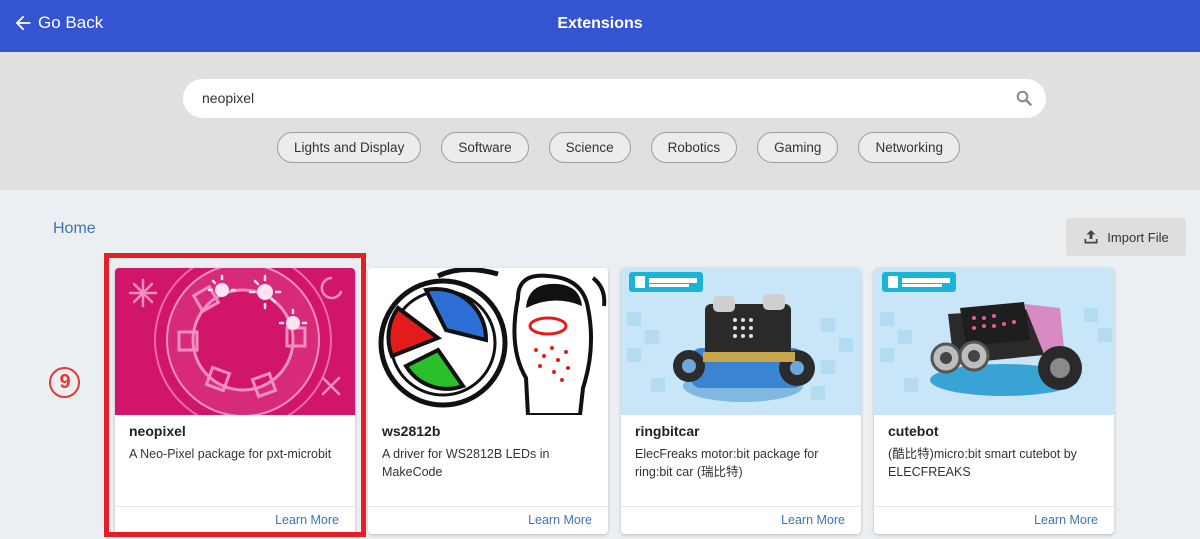  What do you see at coordinates (466, 463) in the screenshot?
I see `card-description: A driver for WS2812B LEDs in MakeCode` at bounding box center [466, 463].